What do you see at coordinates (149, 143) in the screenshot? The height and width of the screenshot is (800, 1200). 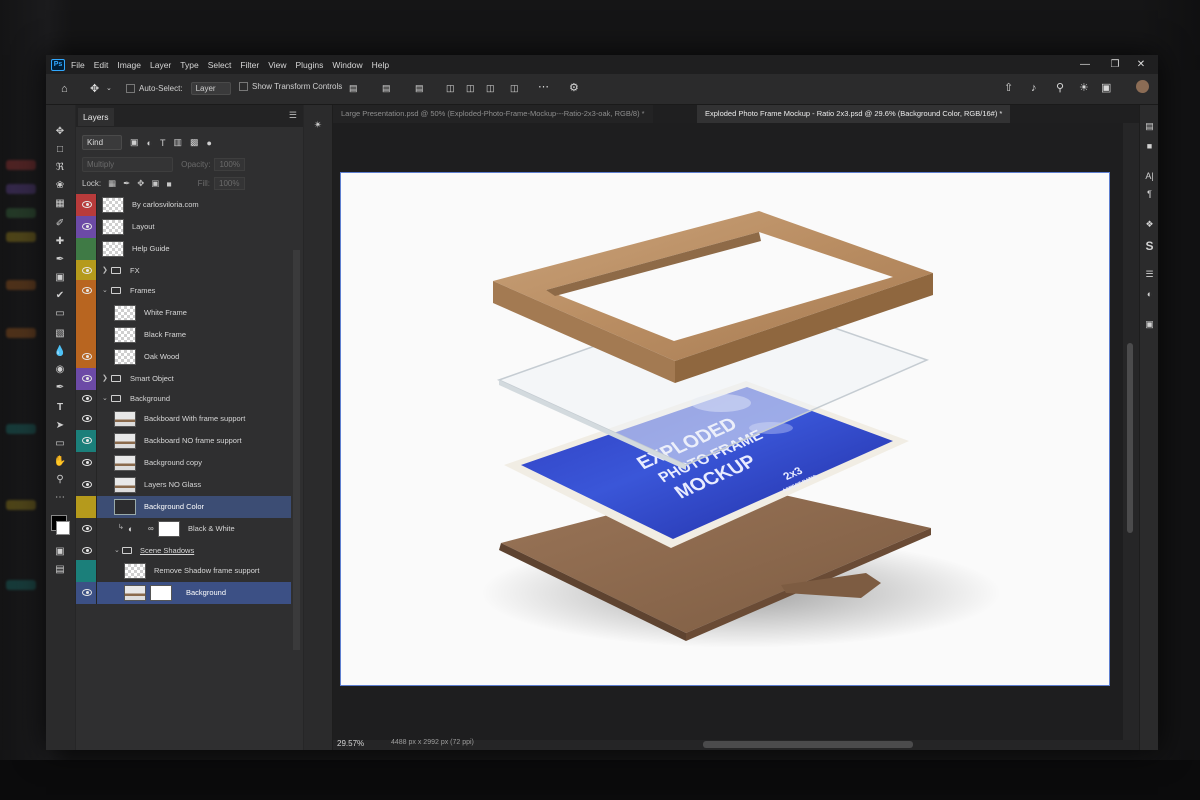 I see `adjustment-filter-icon: ◐` at bounding box center [149, 143].